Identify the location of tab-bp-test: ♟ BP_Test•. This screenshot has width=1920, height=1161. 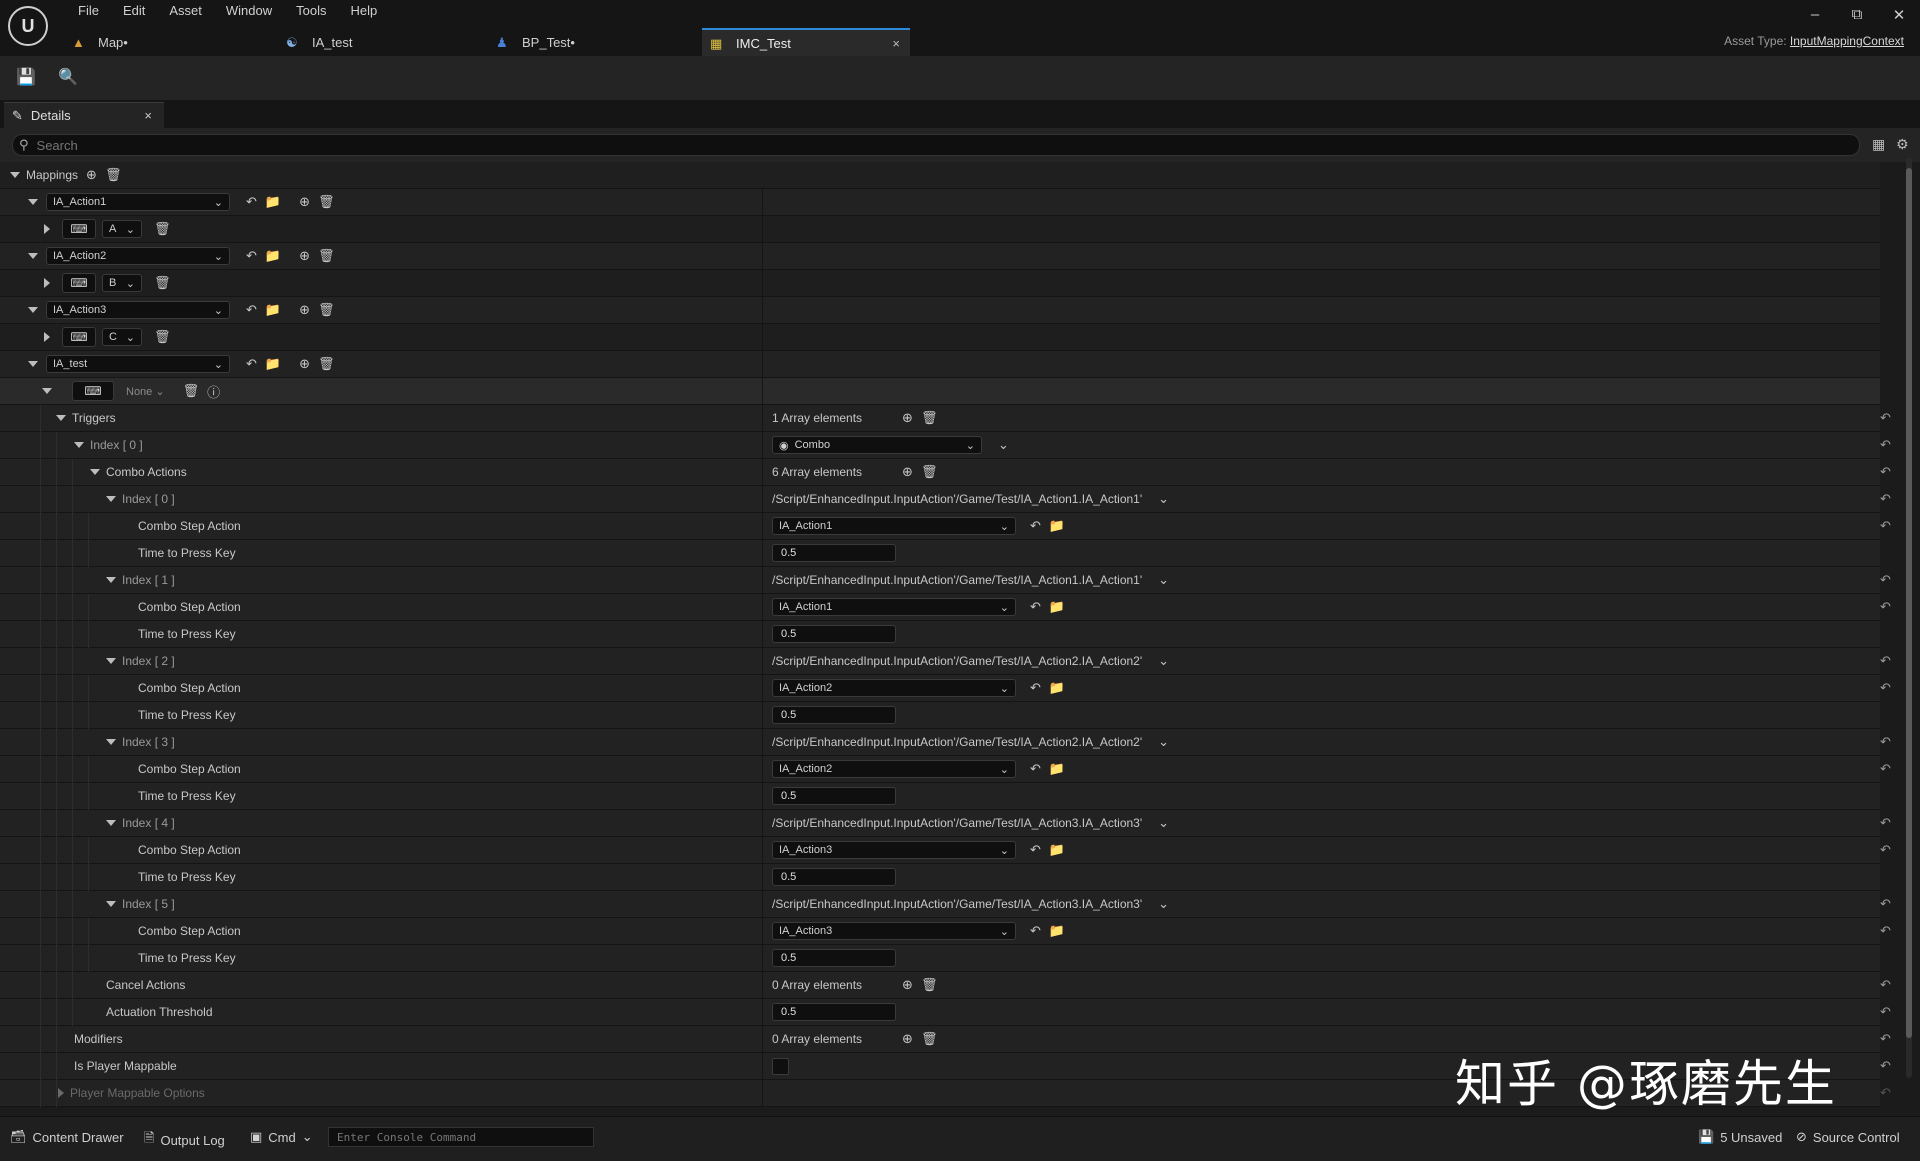
(591, 42).